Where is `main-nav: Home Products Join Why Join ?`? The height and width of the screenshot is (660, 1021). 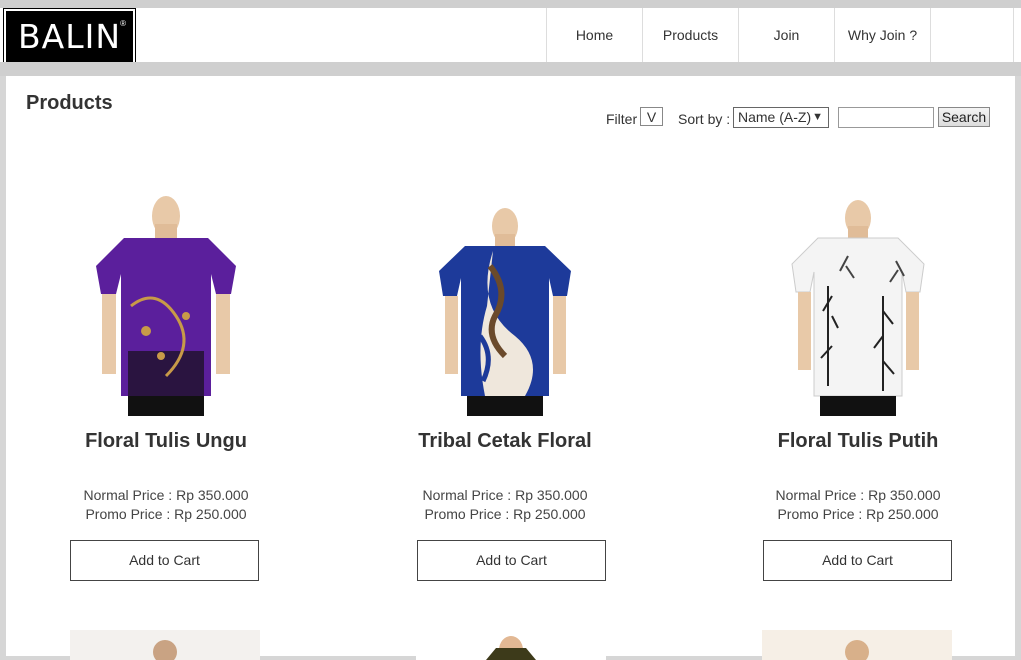 main-nav: Home Products Join Why Join ? is located at coordinates (780, 35).